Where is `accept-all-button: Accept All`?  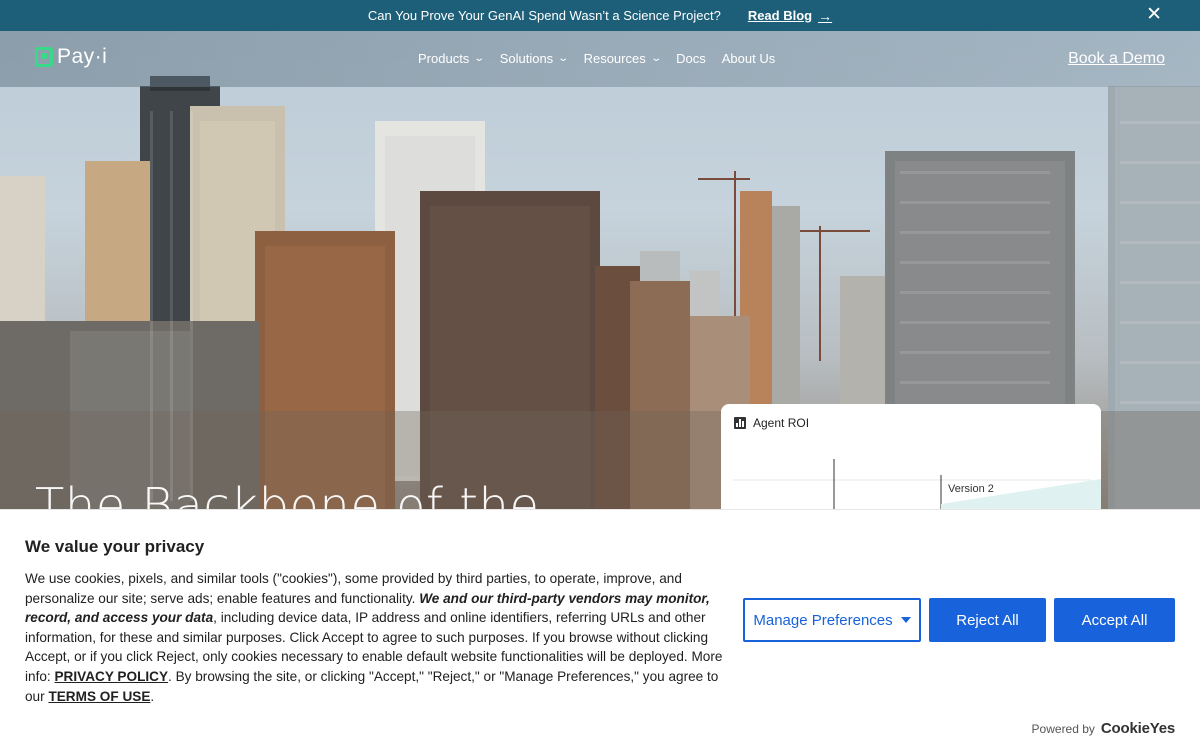
accept-all-button: Accept All is located at coordinates (1114, 620).